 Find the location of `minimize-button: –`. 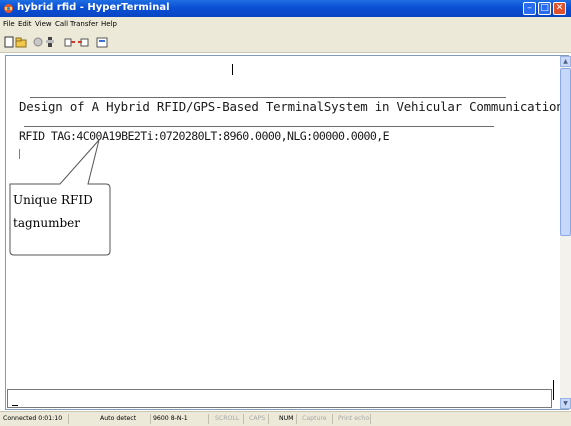

minimize-button: – is located at coordinates (529, 8).